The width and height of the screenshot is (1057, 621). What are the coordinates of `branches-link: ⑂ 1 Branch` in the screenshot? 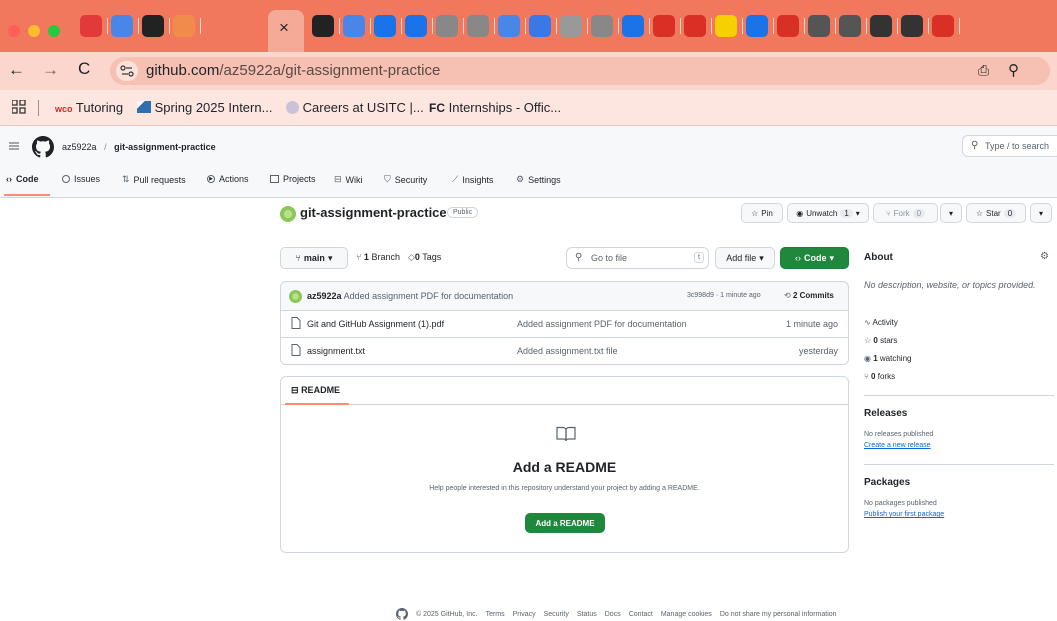 It's located at (378, 257).